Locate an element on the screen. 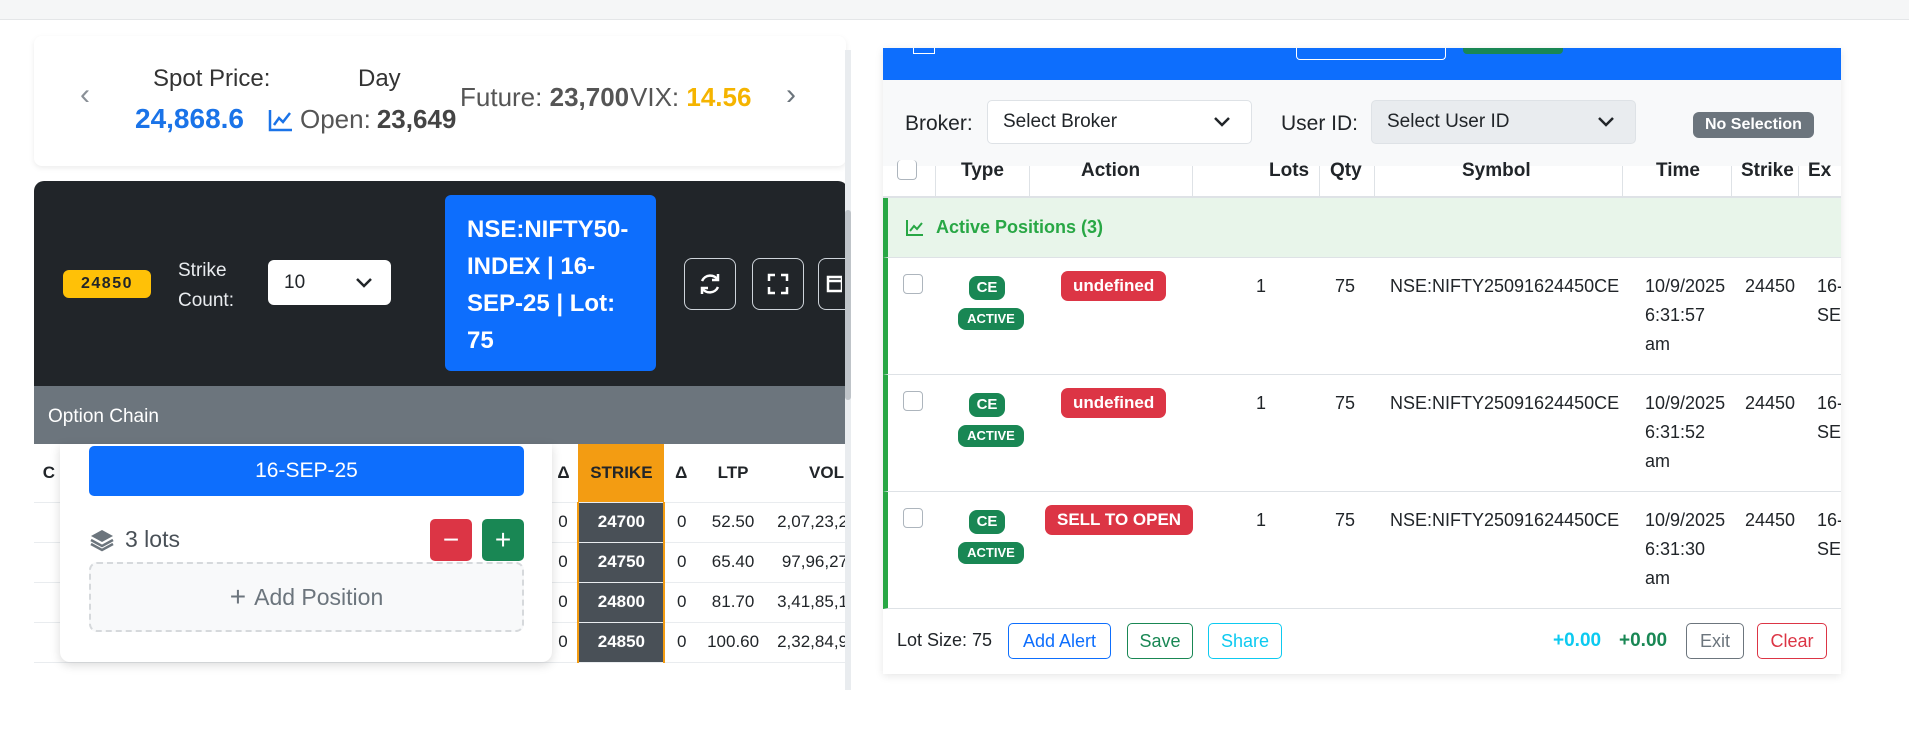 The image size is (1909, 738). lot-size-label: Lot Size: 75 is located at coordinates (945, 640).